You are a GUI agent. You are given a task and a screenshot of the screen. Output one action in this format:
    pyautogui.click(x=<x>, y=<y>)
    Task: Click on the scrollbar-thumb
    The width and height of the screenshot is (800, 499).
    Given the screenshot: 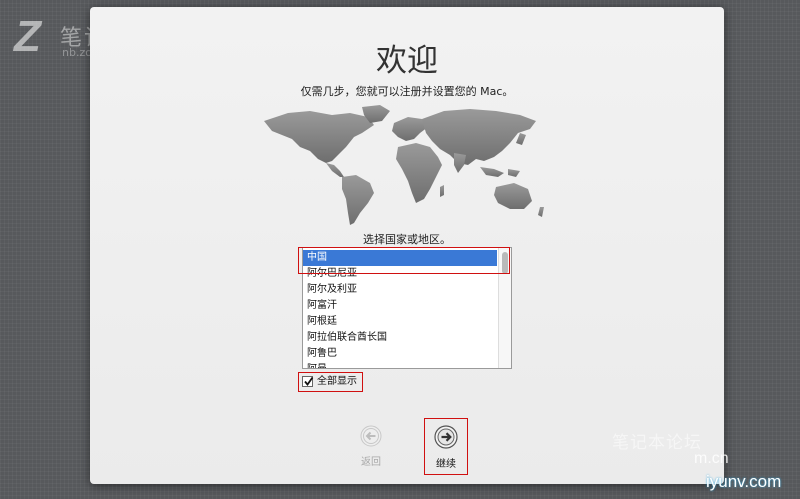 What is the action you would take?
    pyautogui.click(x=505, y=263)
    